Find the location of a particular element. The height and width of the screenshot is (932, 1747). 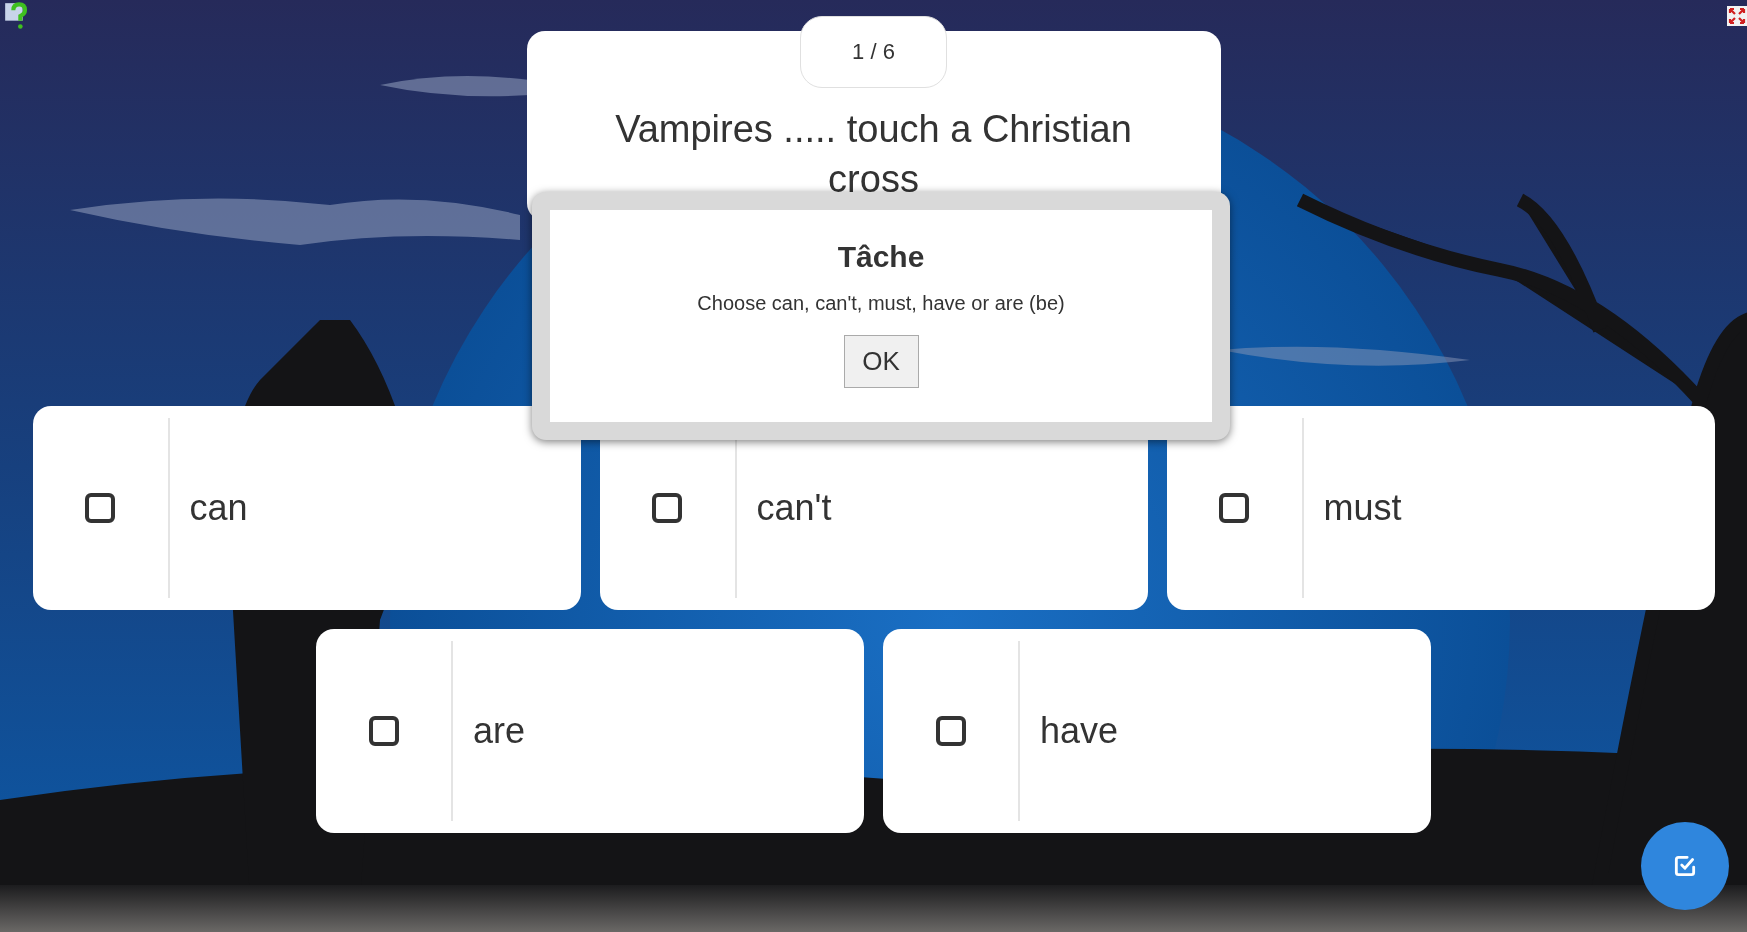

option-label: have is located at coordinates (1079, 731).